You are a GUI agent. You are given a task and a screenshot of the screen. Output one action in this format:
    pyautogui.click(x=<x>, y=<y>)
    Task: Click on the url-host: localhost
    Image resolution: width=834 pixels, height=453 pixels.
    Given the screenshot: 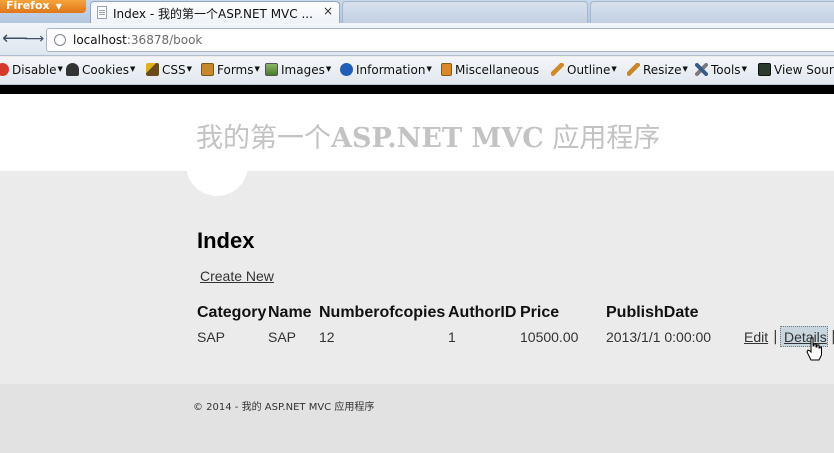 What is the action you would take?
    pyautogui.click(x=100, y=40)
    